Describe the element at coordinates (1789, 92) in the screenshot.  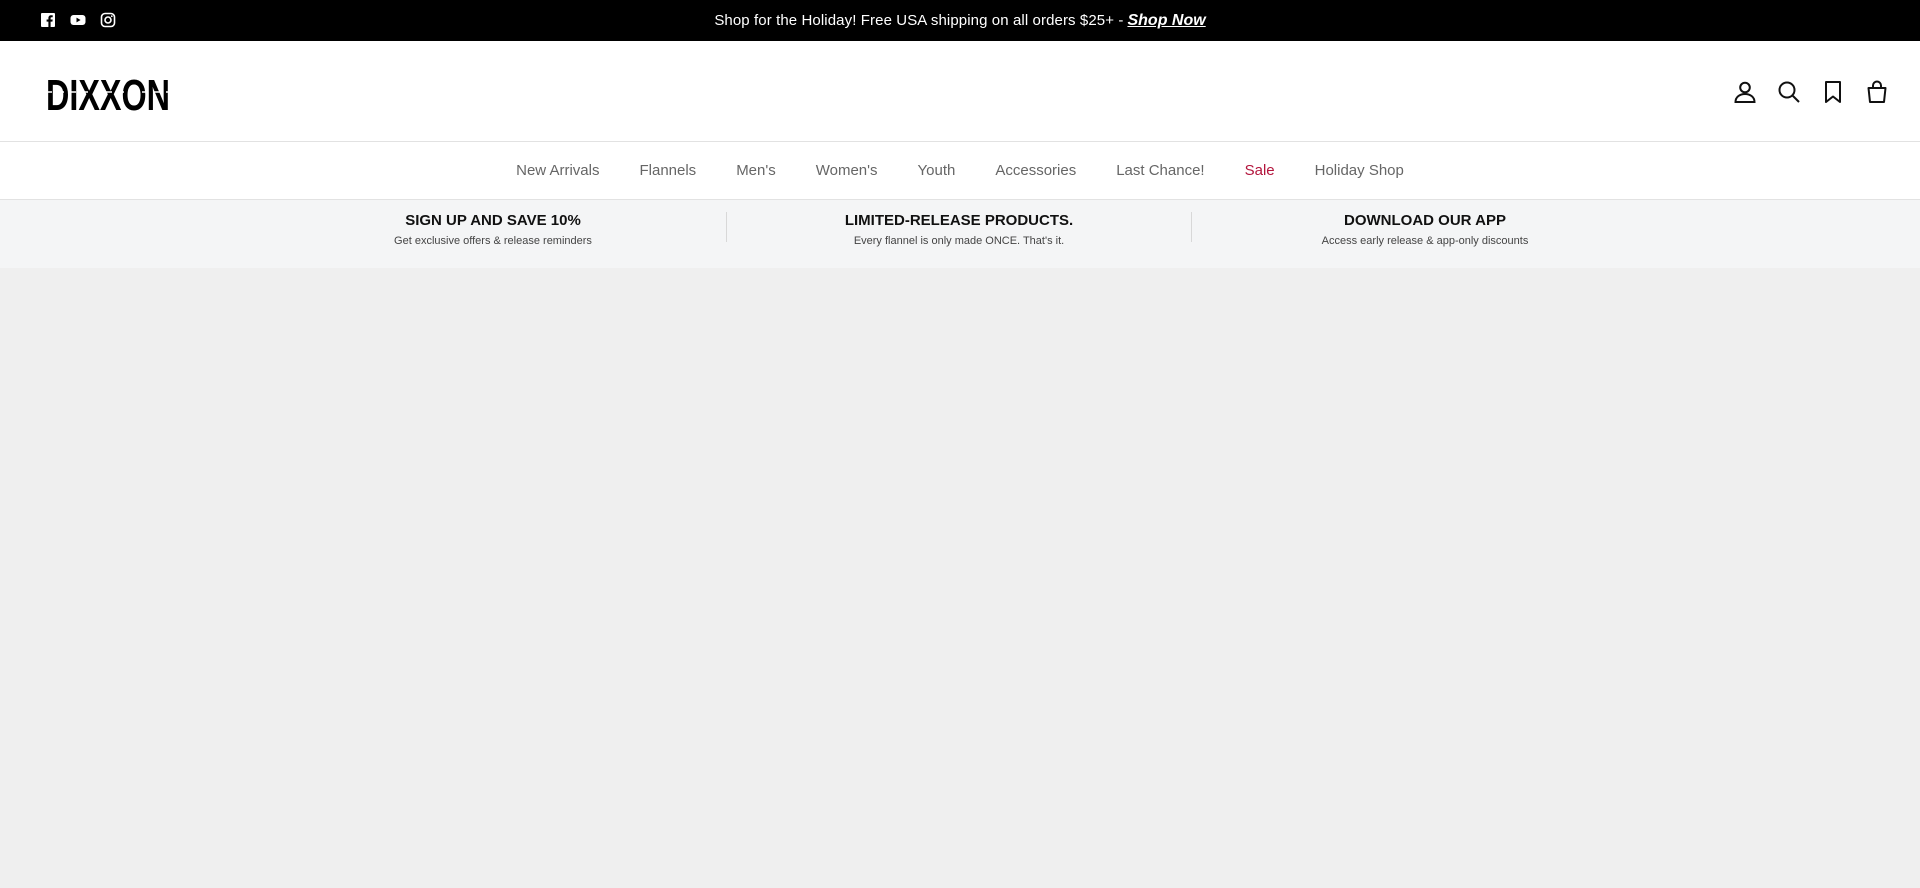
I see `search-icon` at that location.